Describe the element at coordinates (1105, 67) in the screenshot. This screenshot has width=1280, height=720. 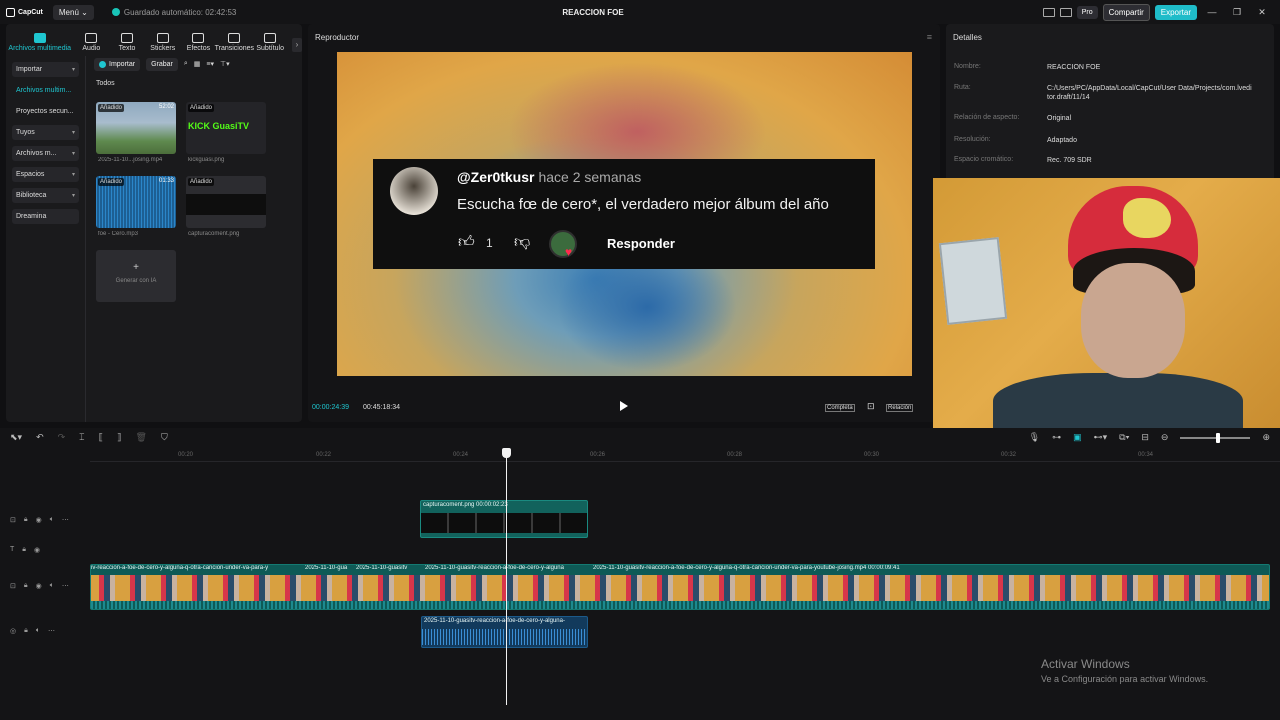
I see `detail-row: Nombre: REACCION FOE` at that location.